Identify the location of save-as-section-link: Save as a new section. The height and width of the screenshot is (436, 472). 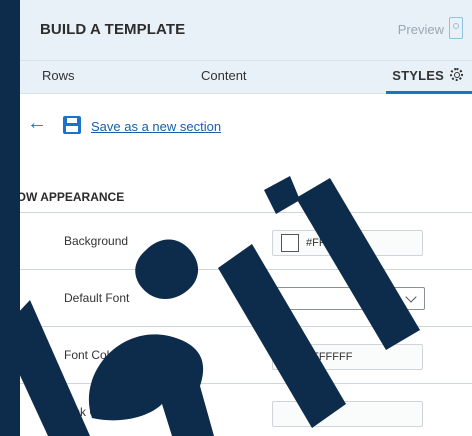
(156, 126).